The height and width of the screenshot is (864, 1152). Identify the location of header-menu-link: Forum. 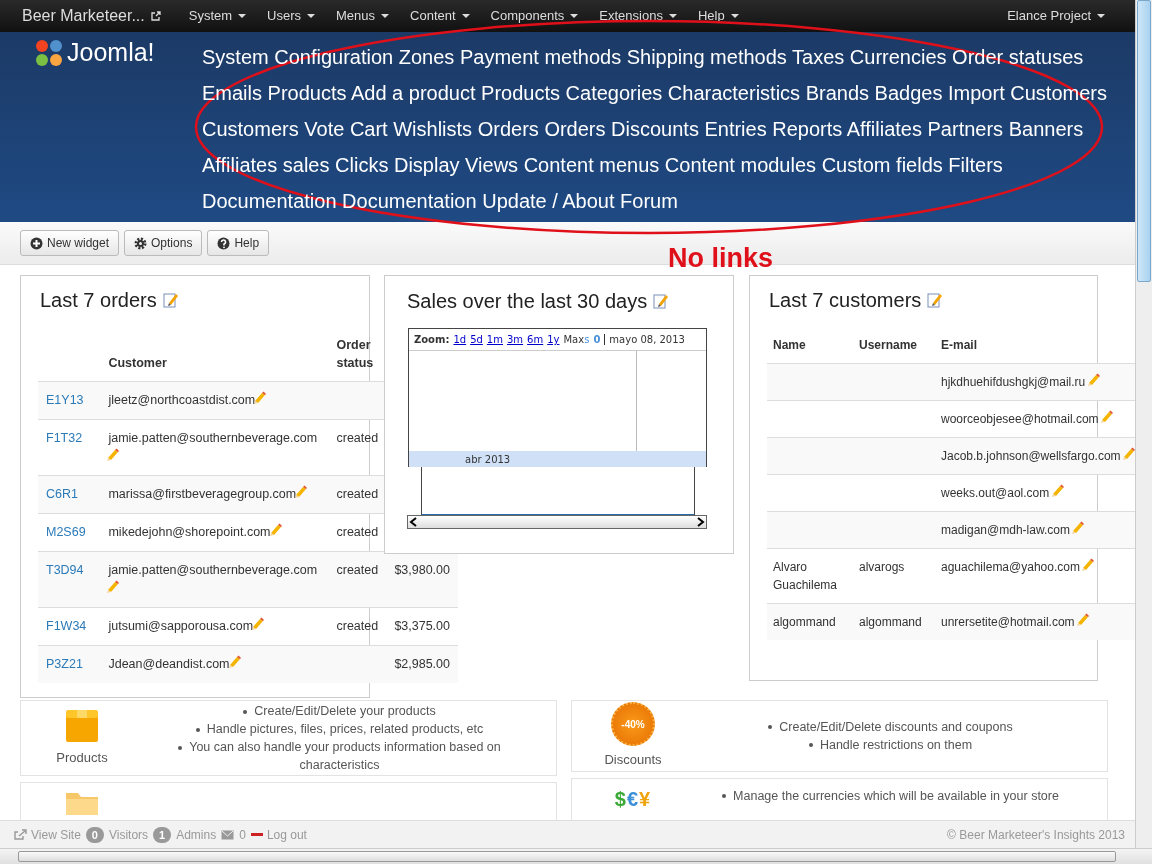
(649, 201).